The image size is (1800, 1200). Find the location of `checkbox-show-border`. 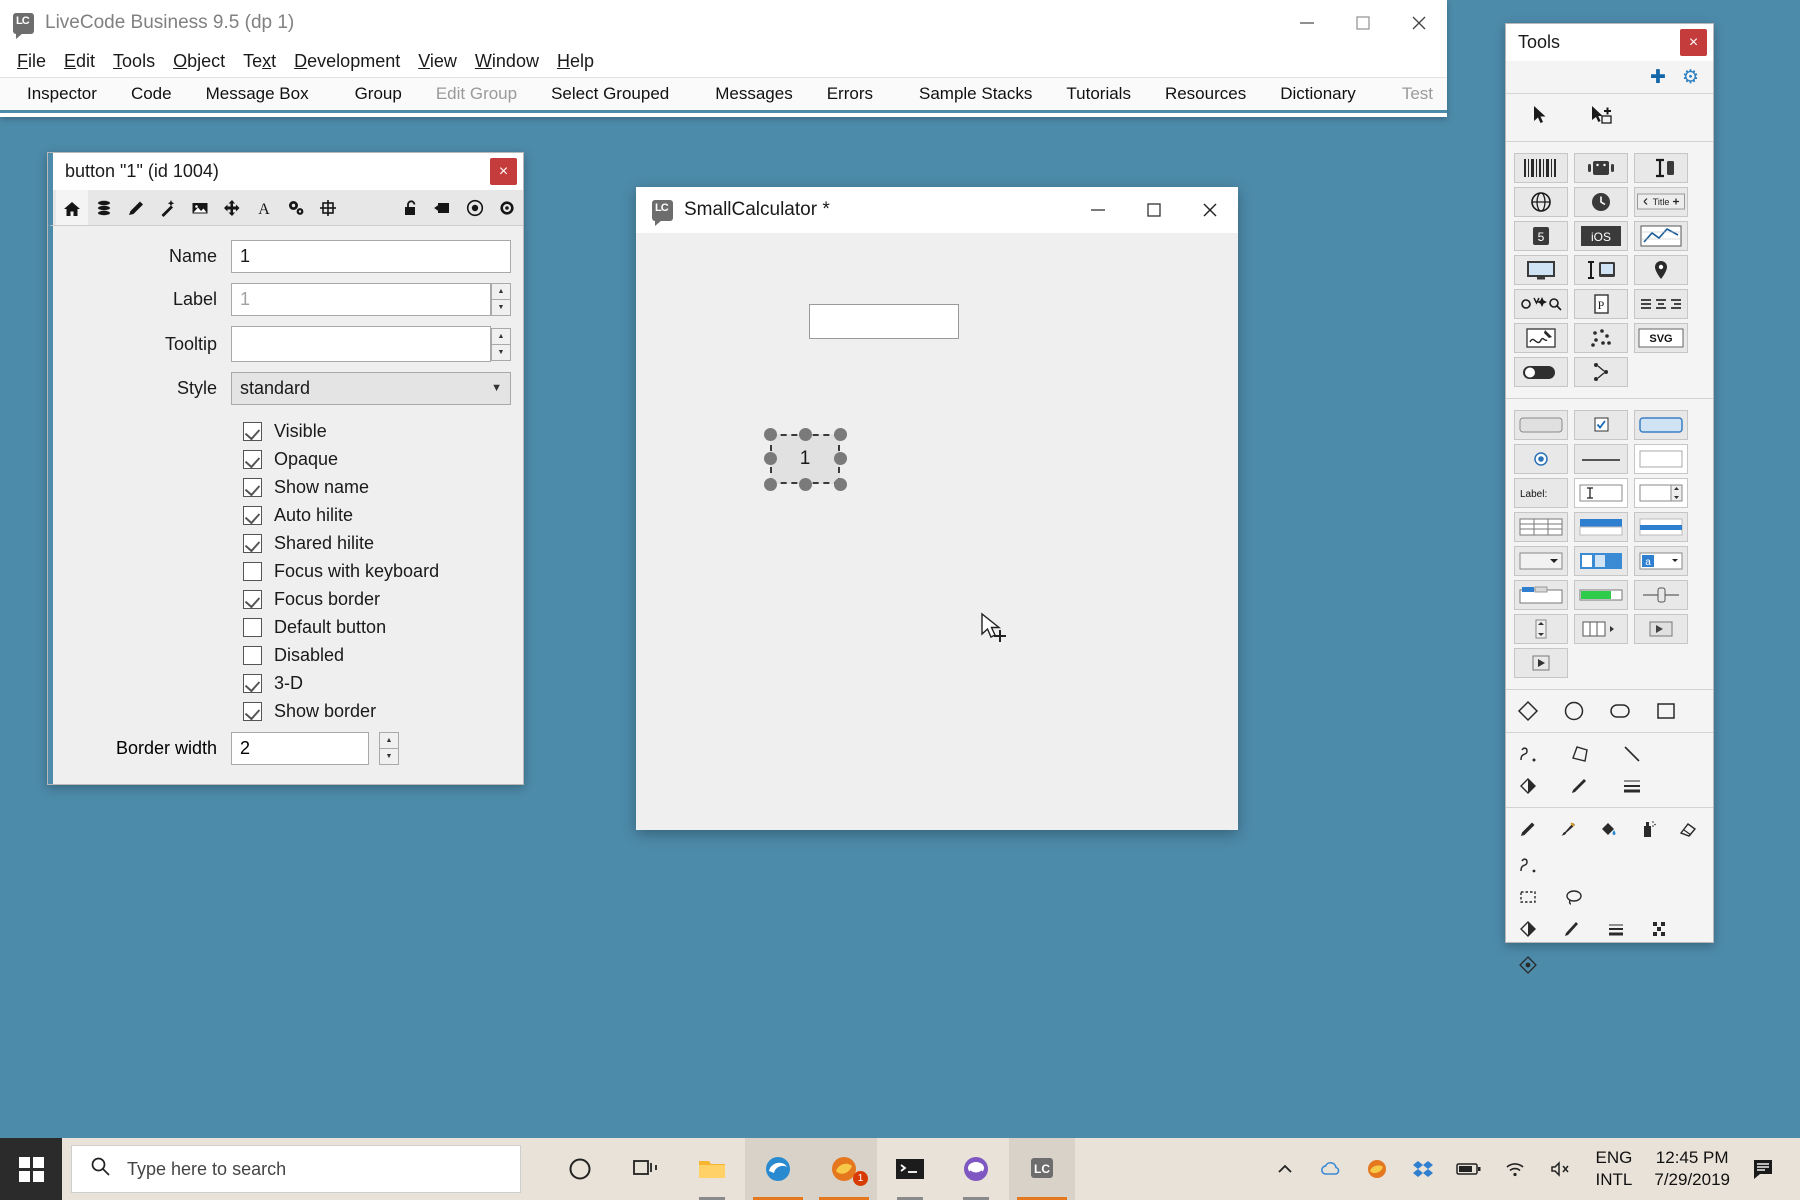

checkbox-show-border is located at coordinates (252, 711).